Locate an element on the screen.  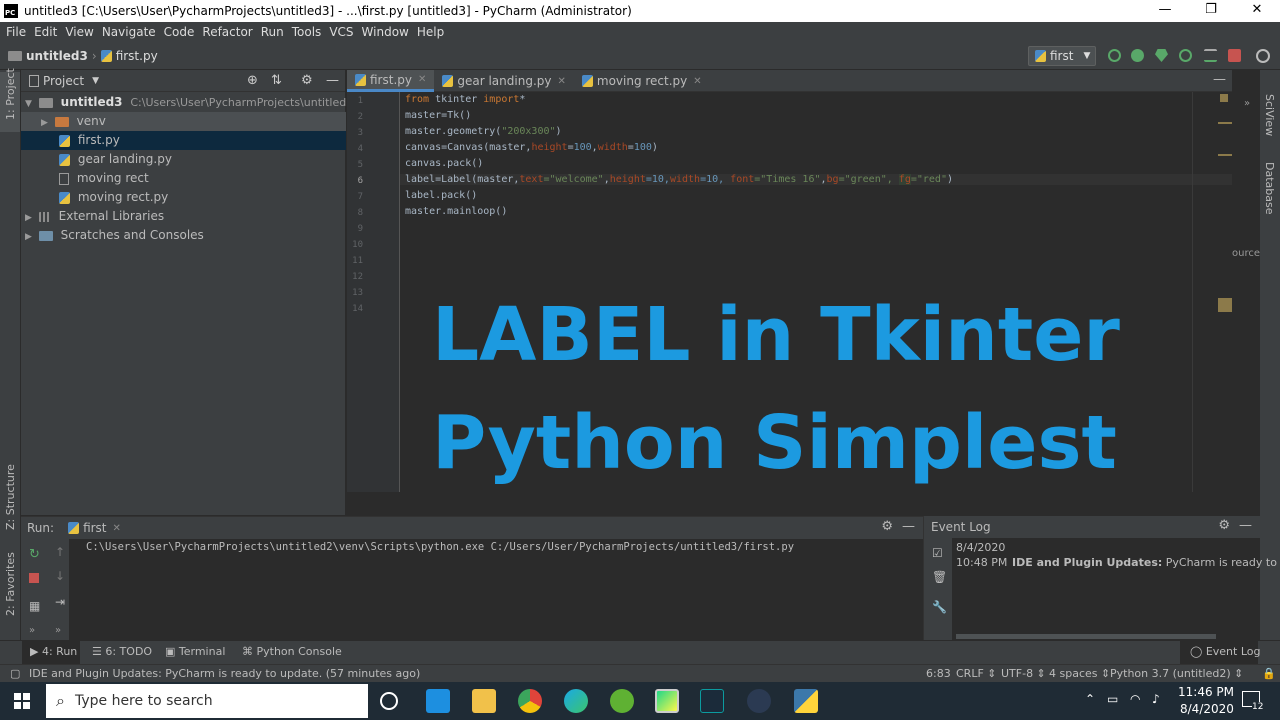
menu-navigate: Navigate is located at coordinates (129, 32).